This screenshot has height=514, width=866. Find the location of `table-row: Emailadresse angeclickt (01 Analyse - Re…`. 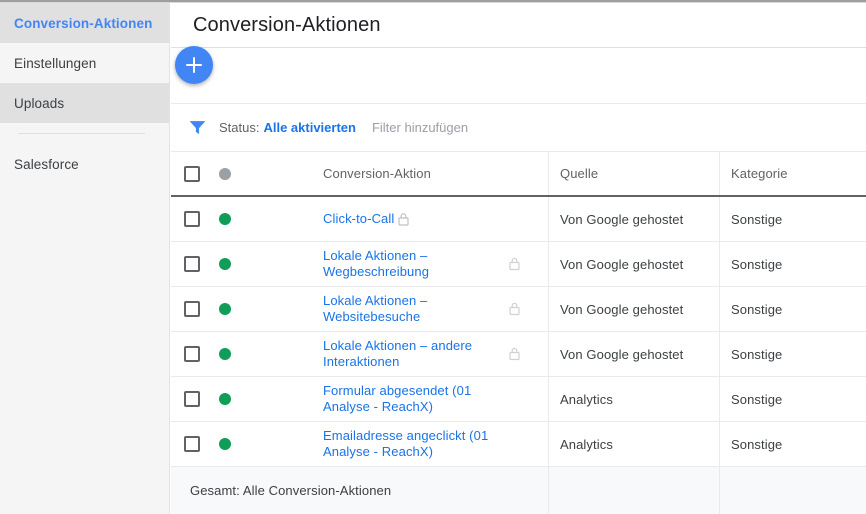

table-row: Emailadresse angeclickt (01 Analyse - Re… is located at coordinates (518, 444).